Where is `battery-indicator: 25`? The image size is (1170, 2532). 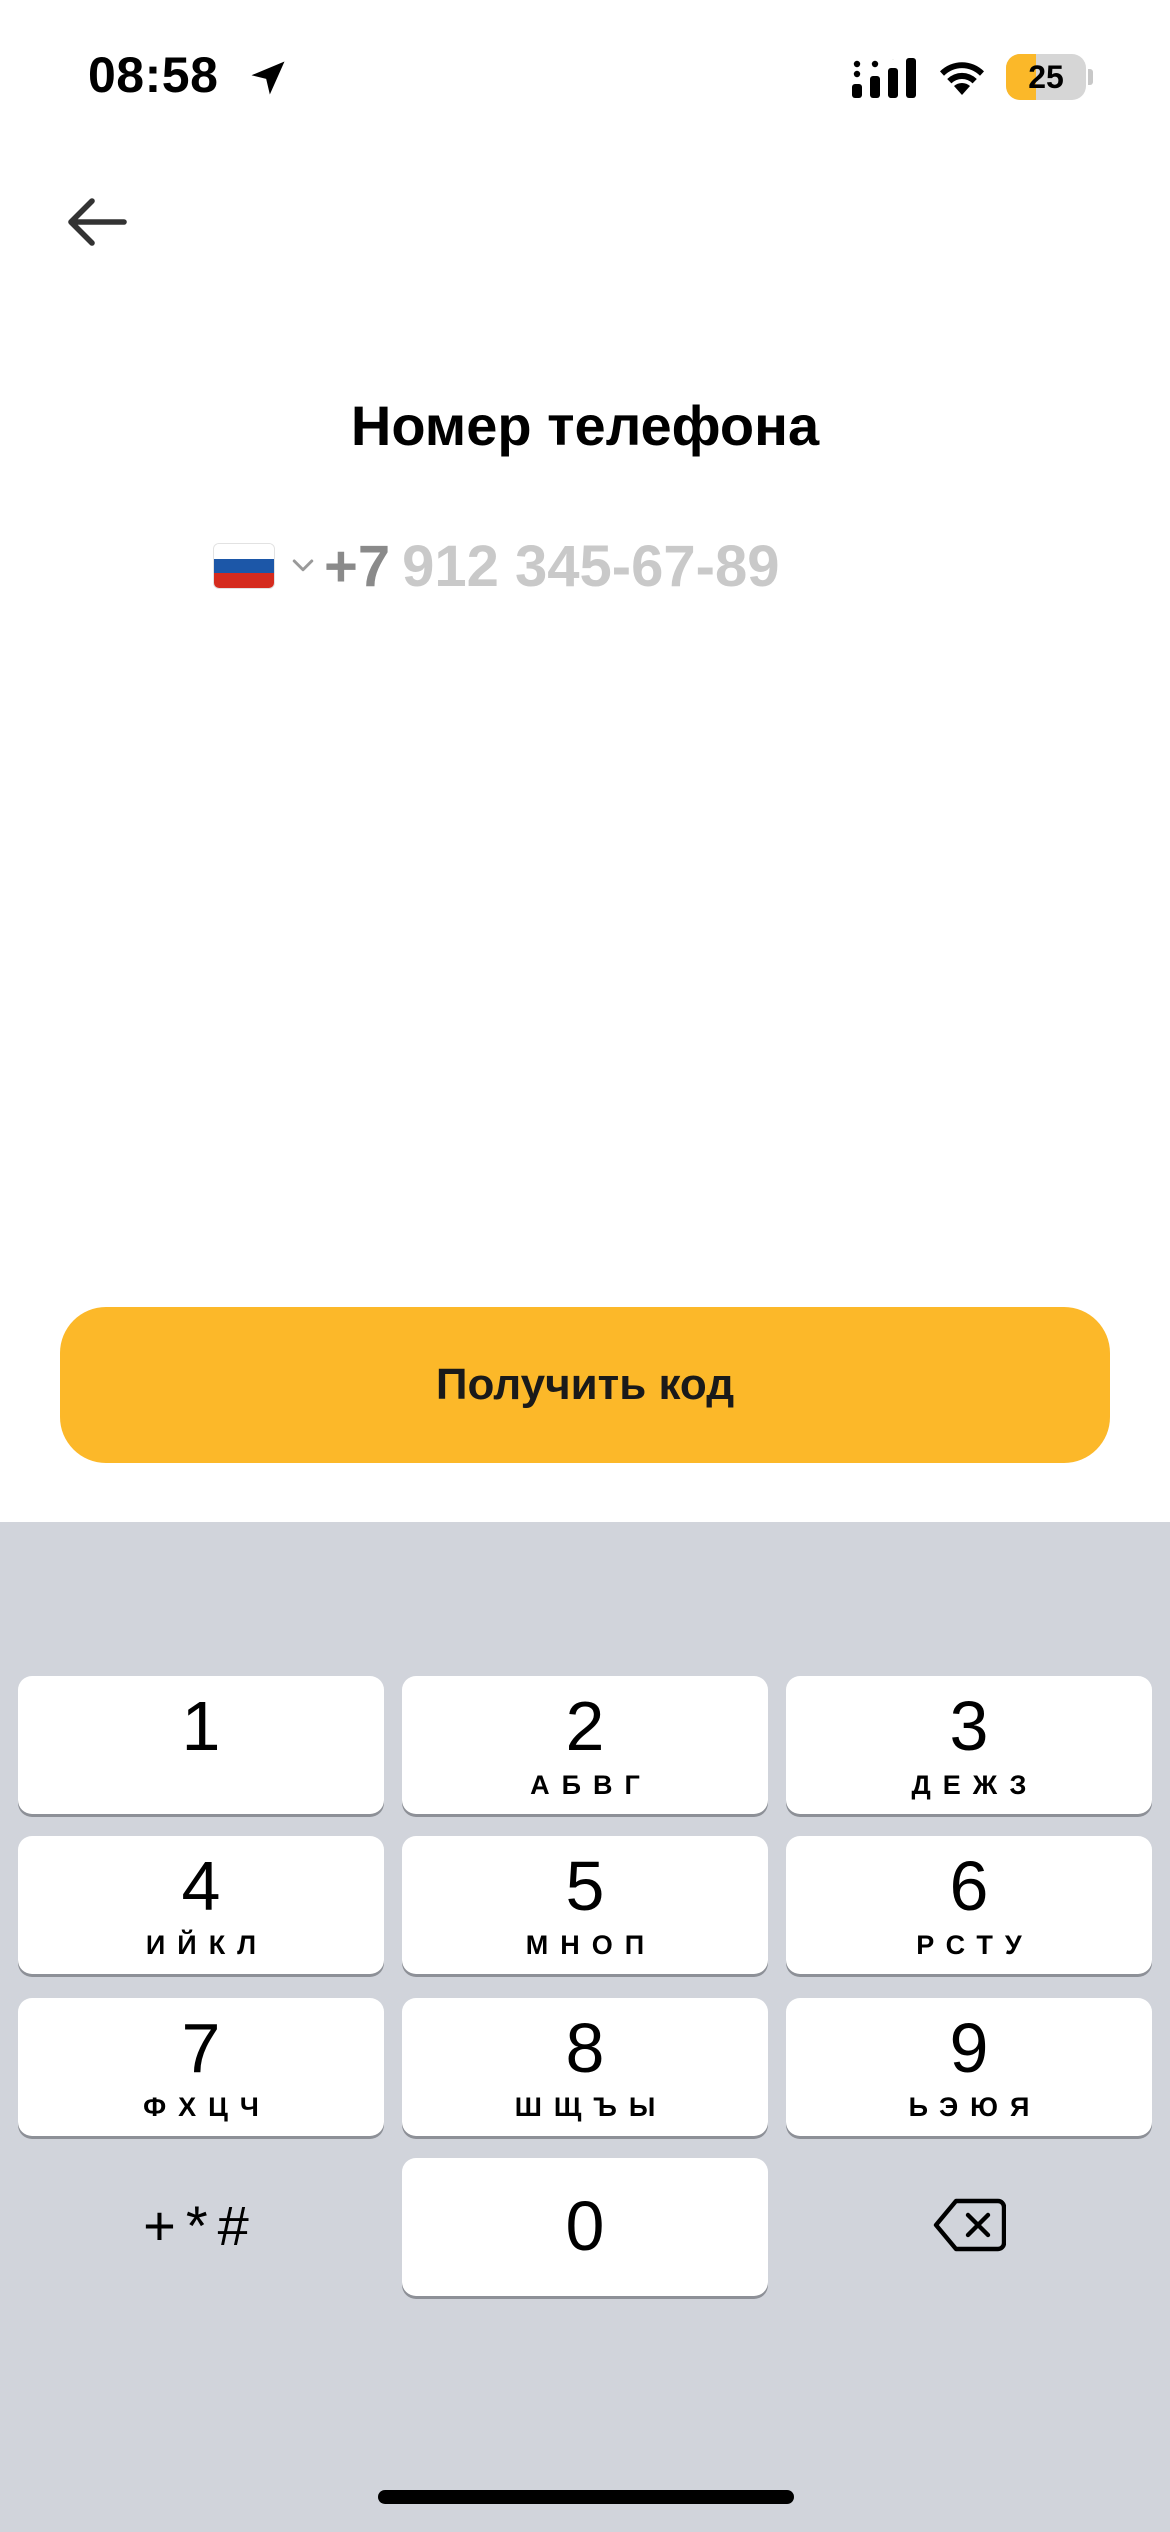 battery-indicator: 25 is located at coordinates (1049, 77).